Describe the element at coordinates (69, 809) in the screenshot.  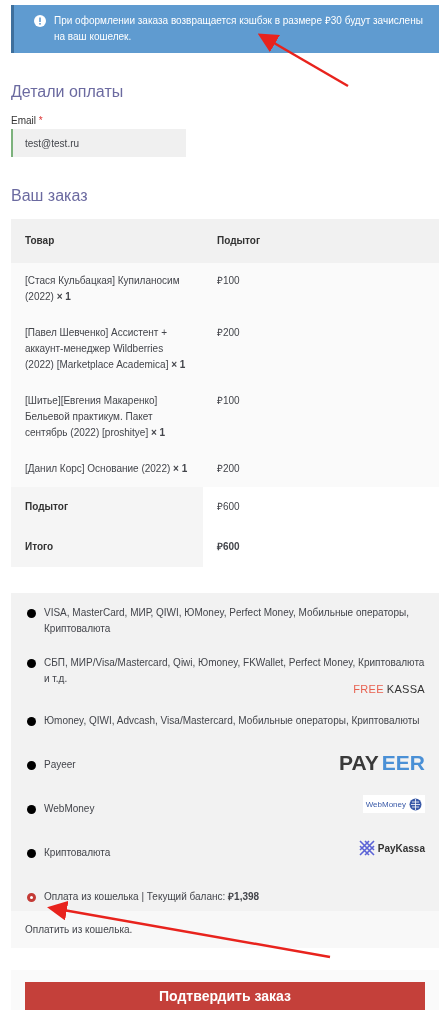
I see `payment-method-label: WebMoney` at that location.